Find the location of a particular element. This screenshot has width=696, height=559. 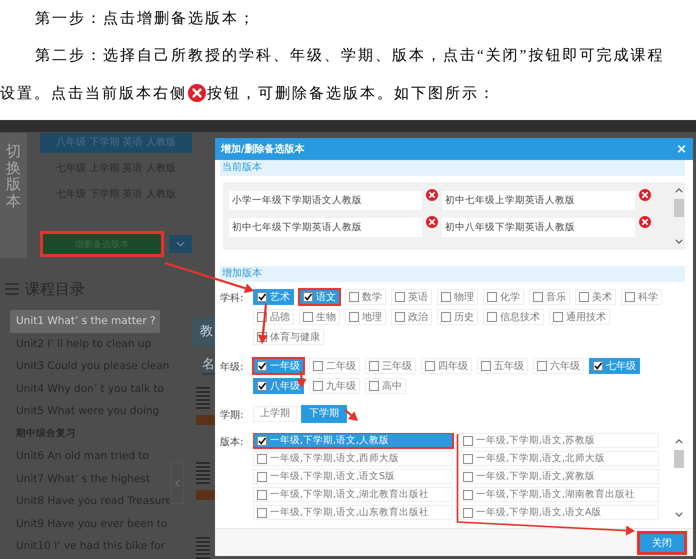

checkbox-option: 音乐 is located at coordinates (549, 297).